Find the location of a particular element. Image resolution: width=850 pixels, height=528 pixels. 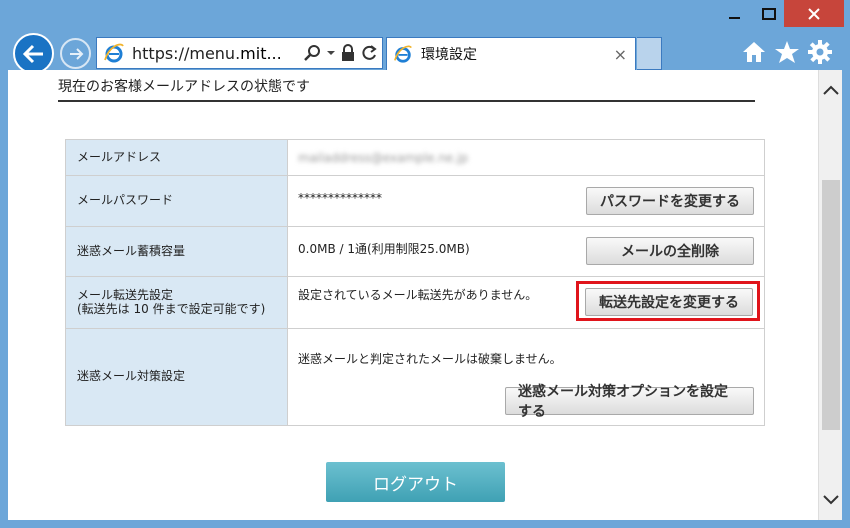

home-icon is located at coordinates (754, 52).